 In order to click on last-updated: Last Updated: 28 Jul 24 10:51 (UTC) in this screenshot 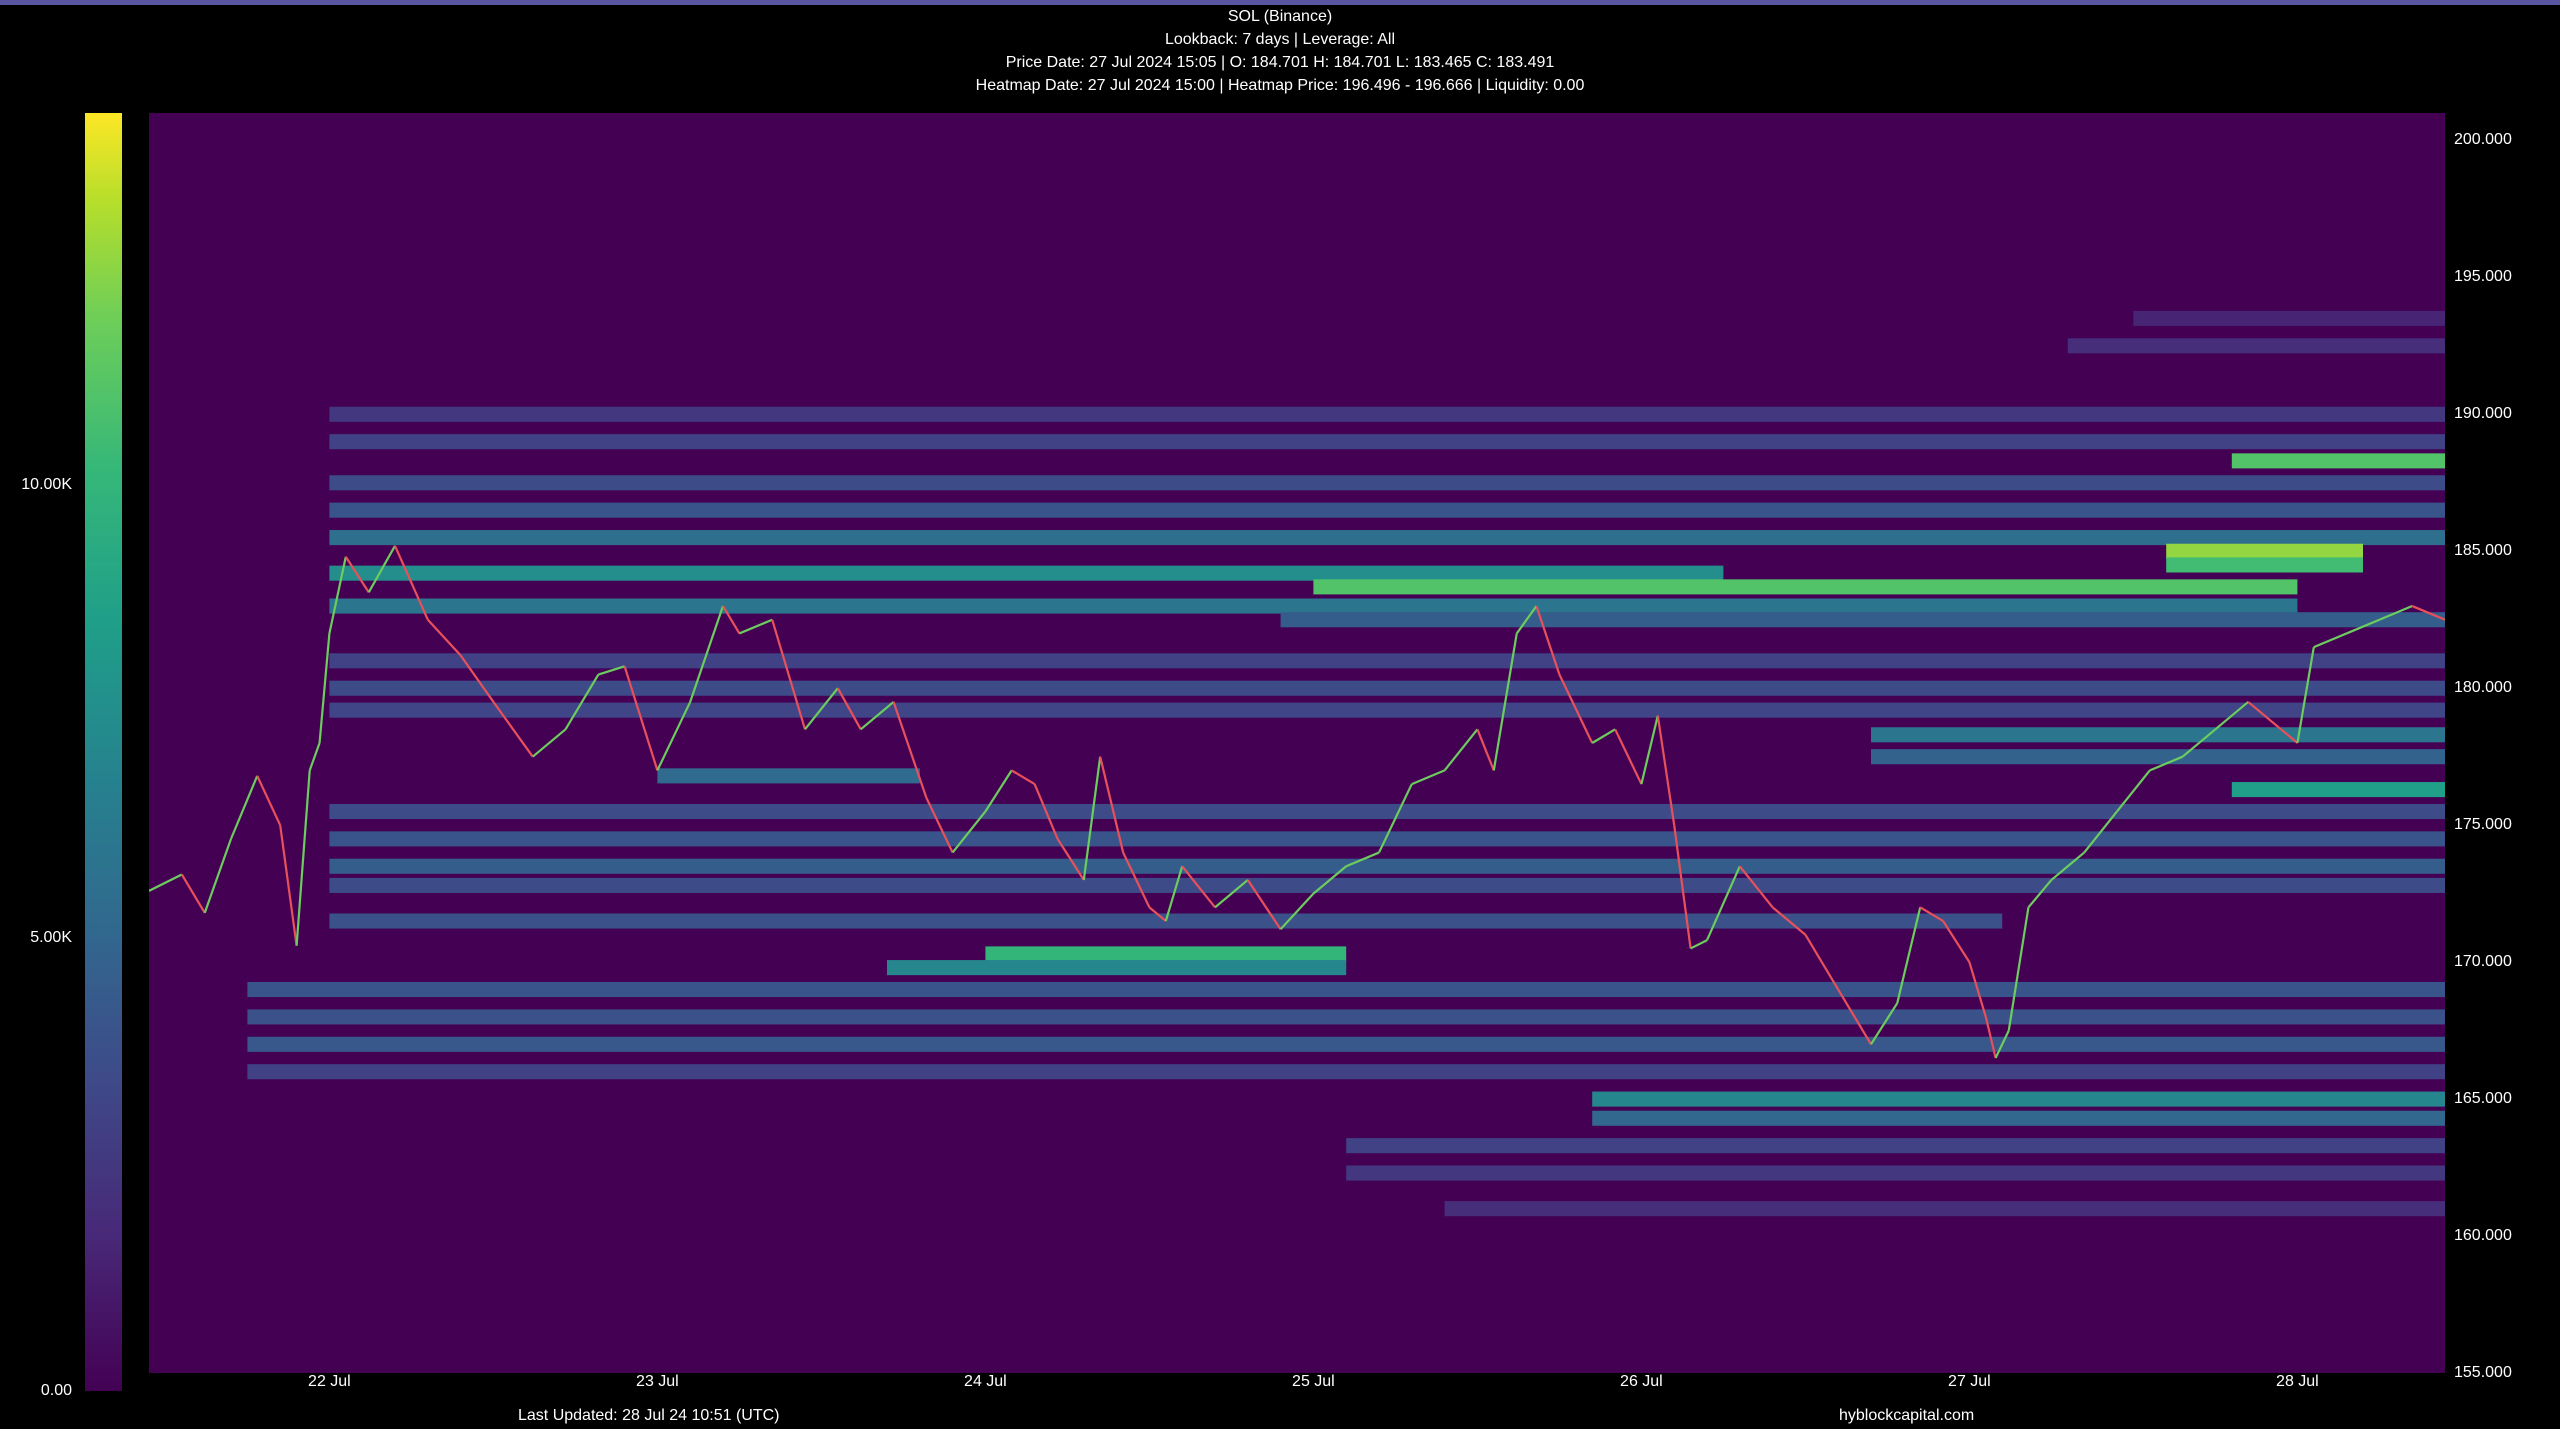, I will do `click(649, 1415)`.